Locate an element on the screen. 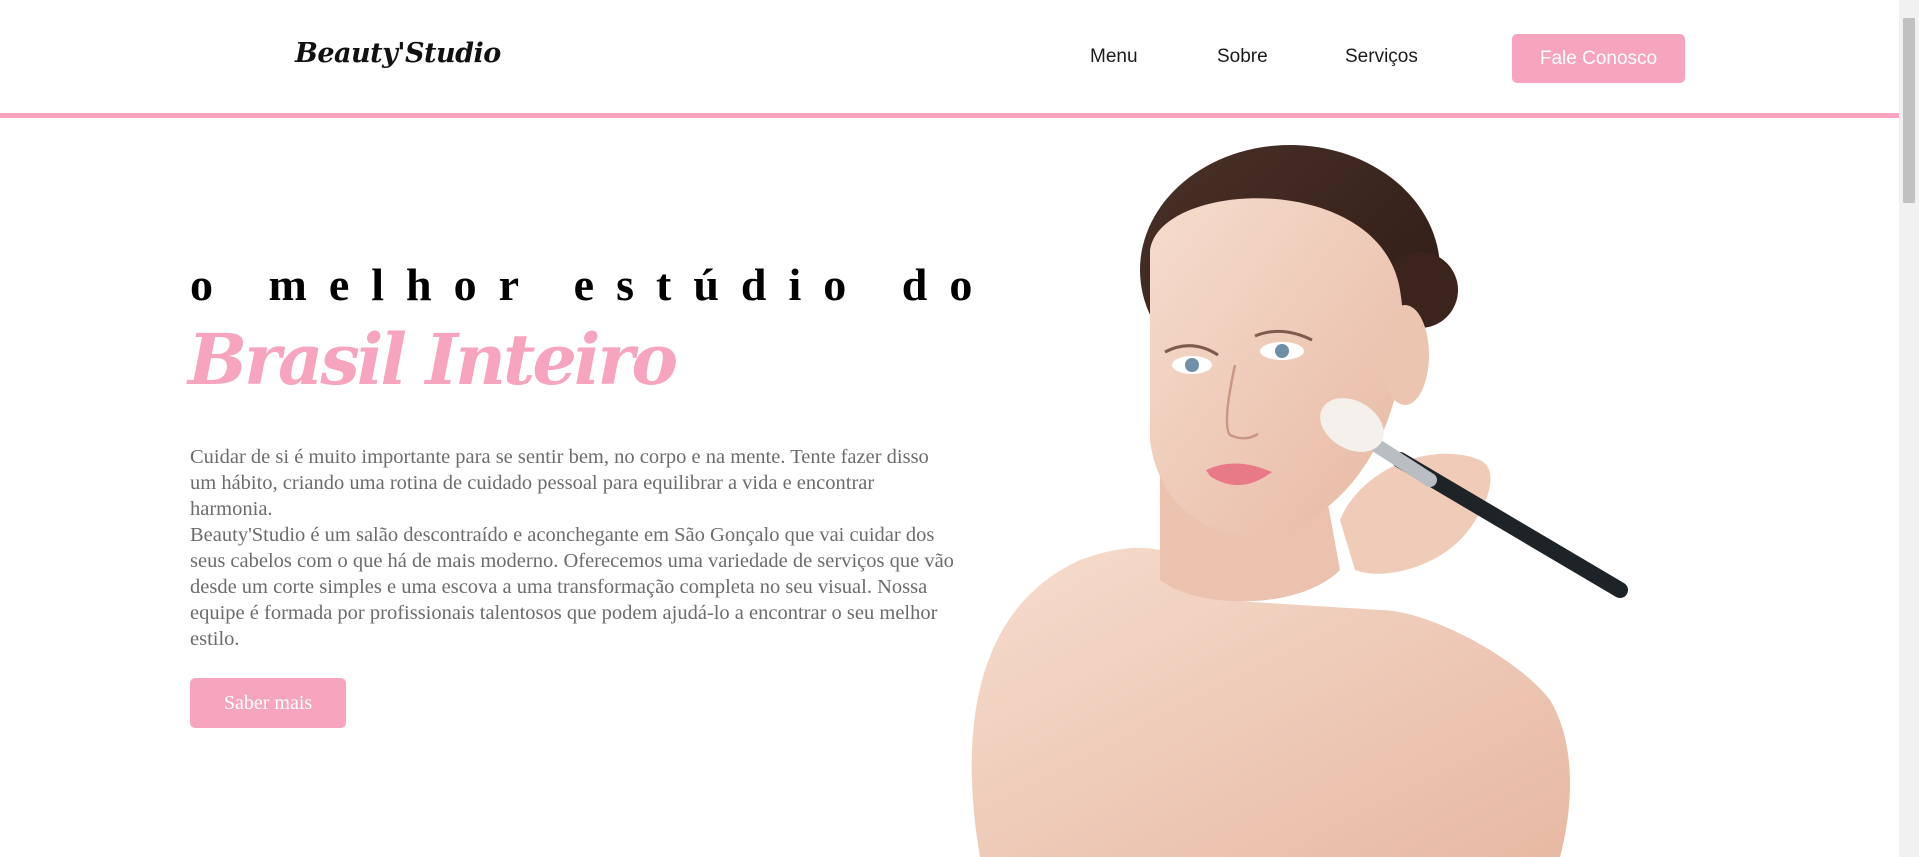  hero-accent-title: Brasil Inteiro is located at coordinates (433, 359).